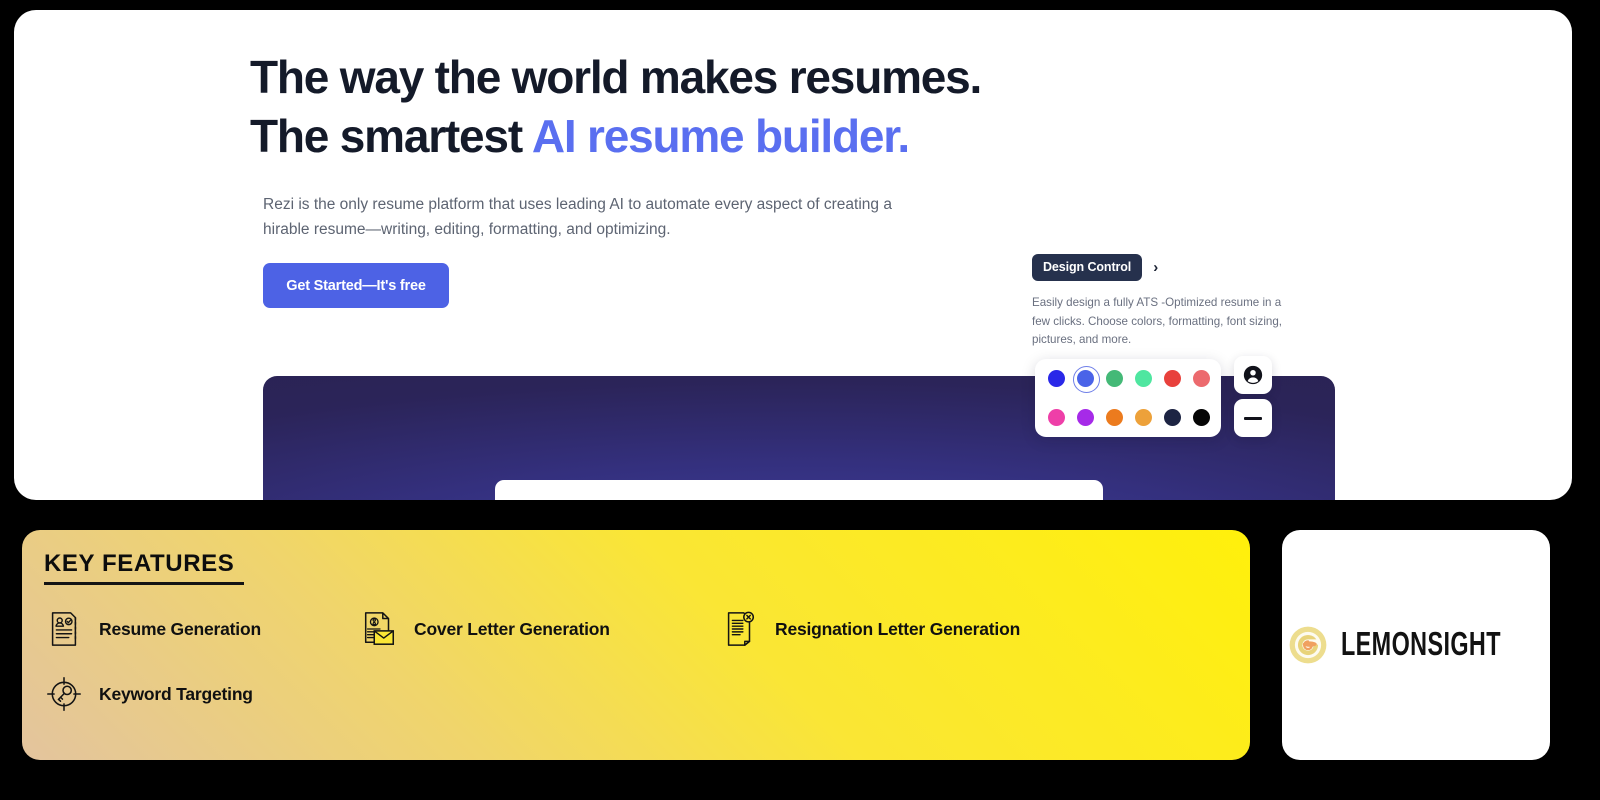 The width and height of the screenshot is (1600, 800). I want to click on feature-label: Resignation Letter Generation, so click(898, 628).